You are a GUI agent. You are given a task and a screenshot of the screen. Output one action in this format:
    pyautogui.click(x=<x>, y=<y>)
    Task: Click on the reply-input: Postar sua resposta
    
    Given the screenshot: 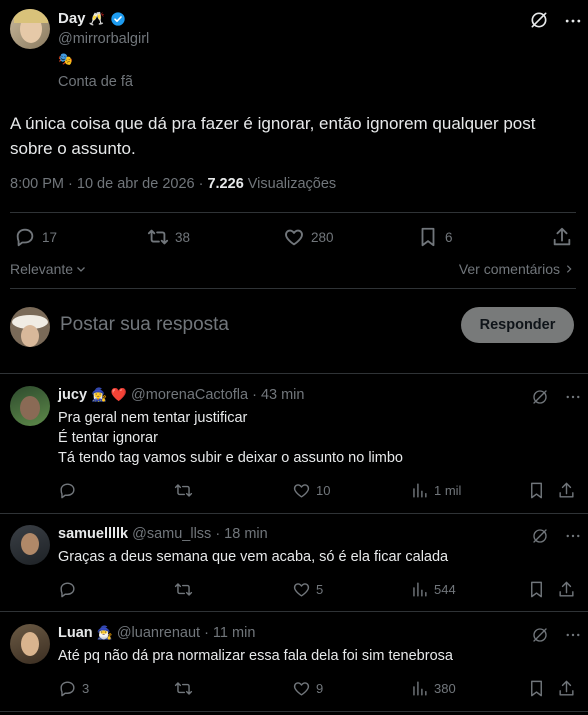 What is the action you would take?
    pyautogui.click(x=250, y=325)
    